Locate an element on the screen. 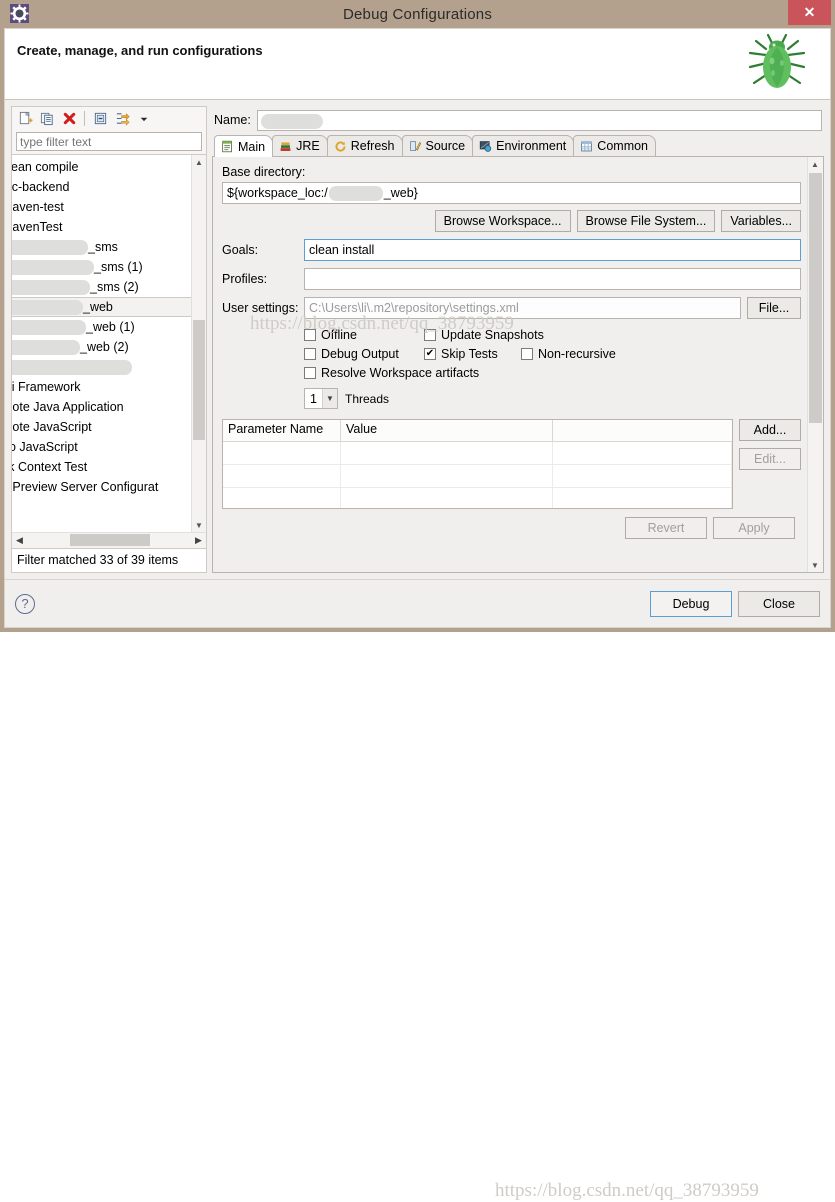 The image size is (835, 1202). delete-configuration-icon is located at coordinates (69, 119).